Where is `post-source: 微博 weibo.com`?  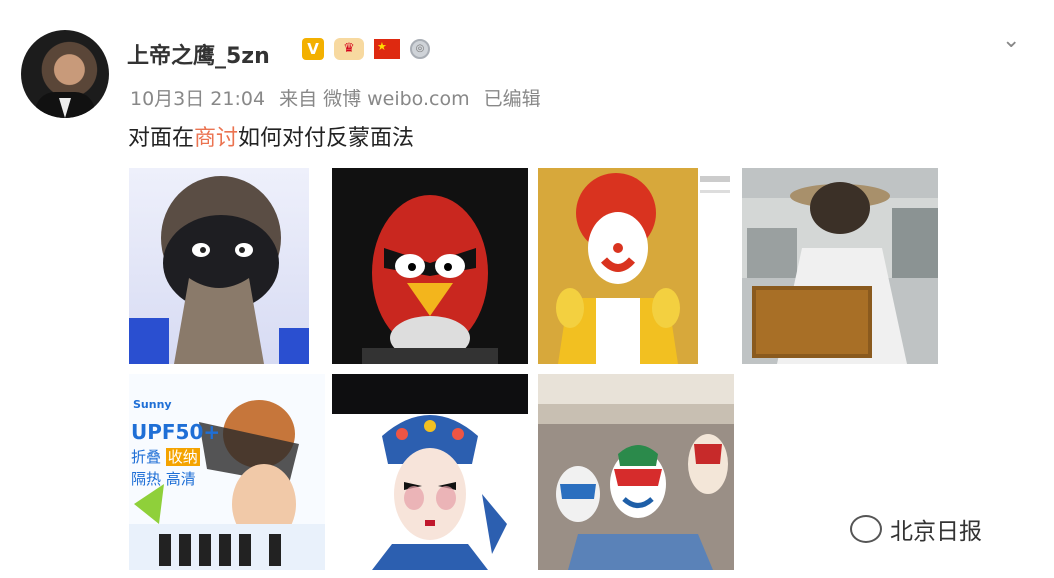
post-source: 微博 weibo.com is located at coordinates (396, 99).